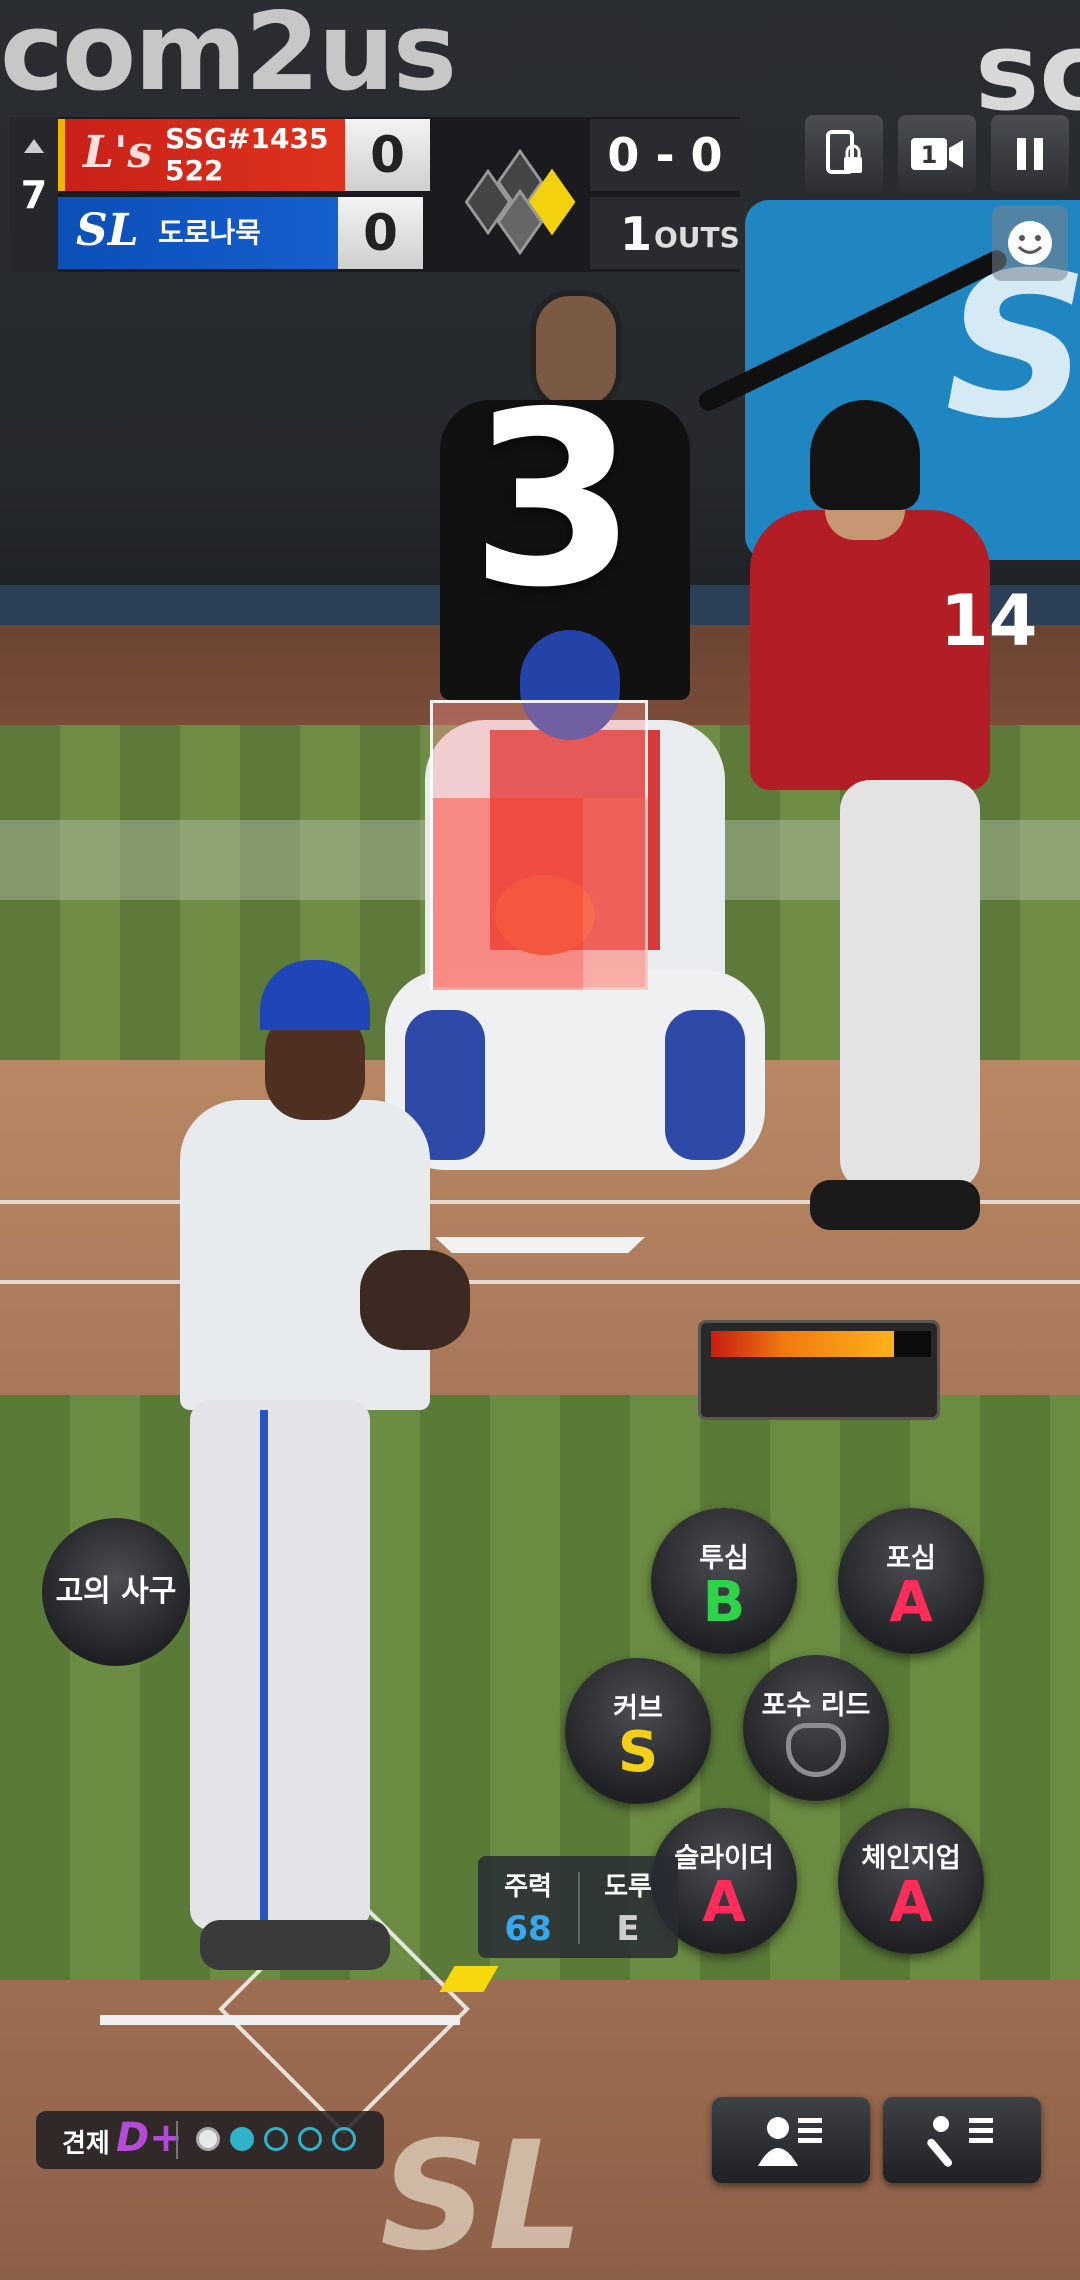  I want to click on intentional-walk-button: 고의 사구, so click(116, 1592).